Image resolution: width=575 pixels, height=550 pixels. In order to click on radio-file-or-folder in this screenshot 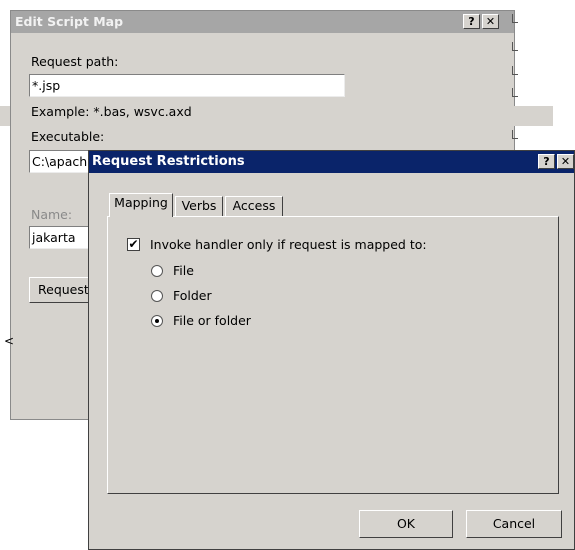, I will do `click(157, 321)`.